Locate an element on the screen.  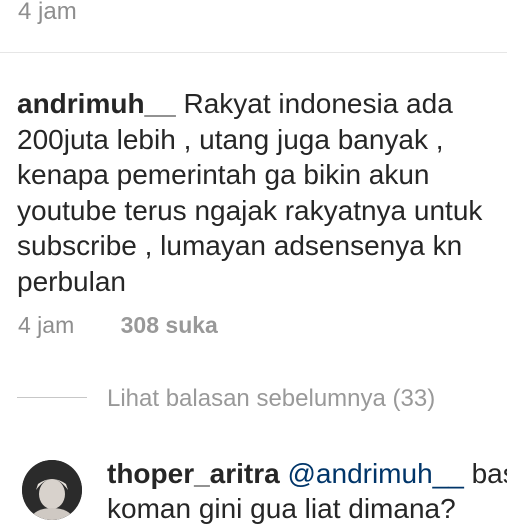
divider is located at coordinates (253, 52).